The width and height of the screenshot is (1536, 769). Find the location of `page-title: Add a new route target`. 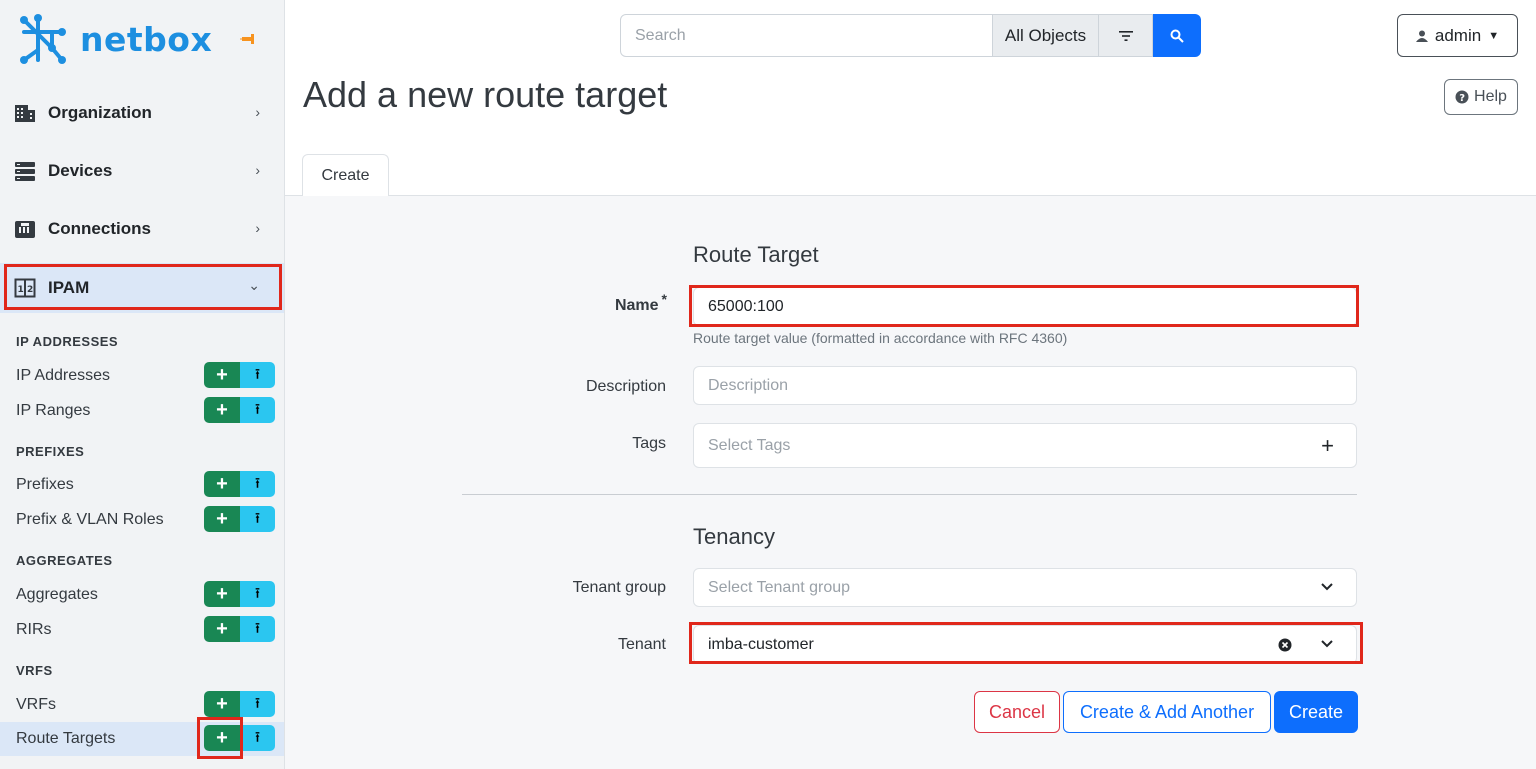

page-title: Add a new route target is located at coordinates (485, 94).